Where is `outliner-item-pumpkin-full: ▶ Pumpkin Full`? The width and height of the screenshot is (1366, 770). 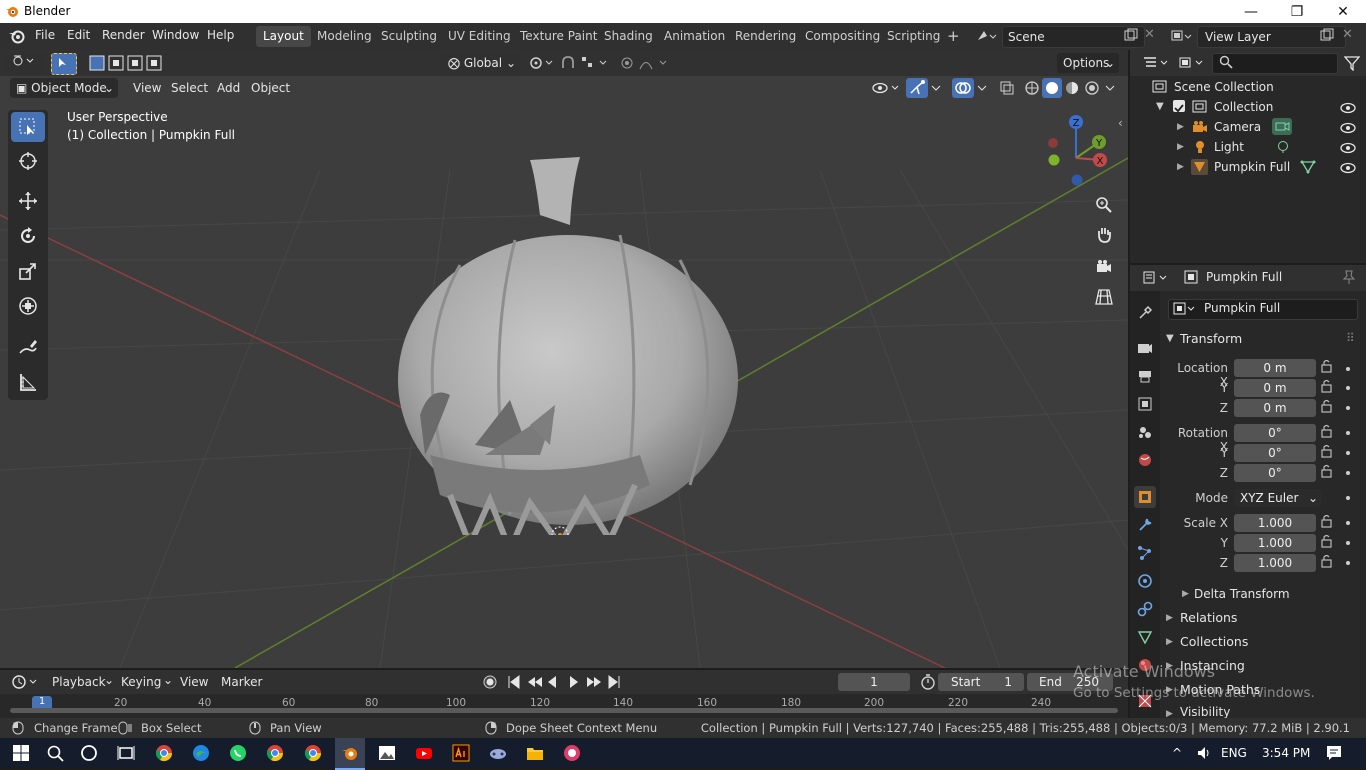 outliner-item-pumpkin-full: ▶ Pumpkin Full is located at coordinates (1248, 167).